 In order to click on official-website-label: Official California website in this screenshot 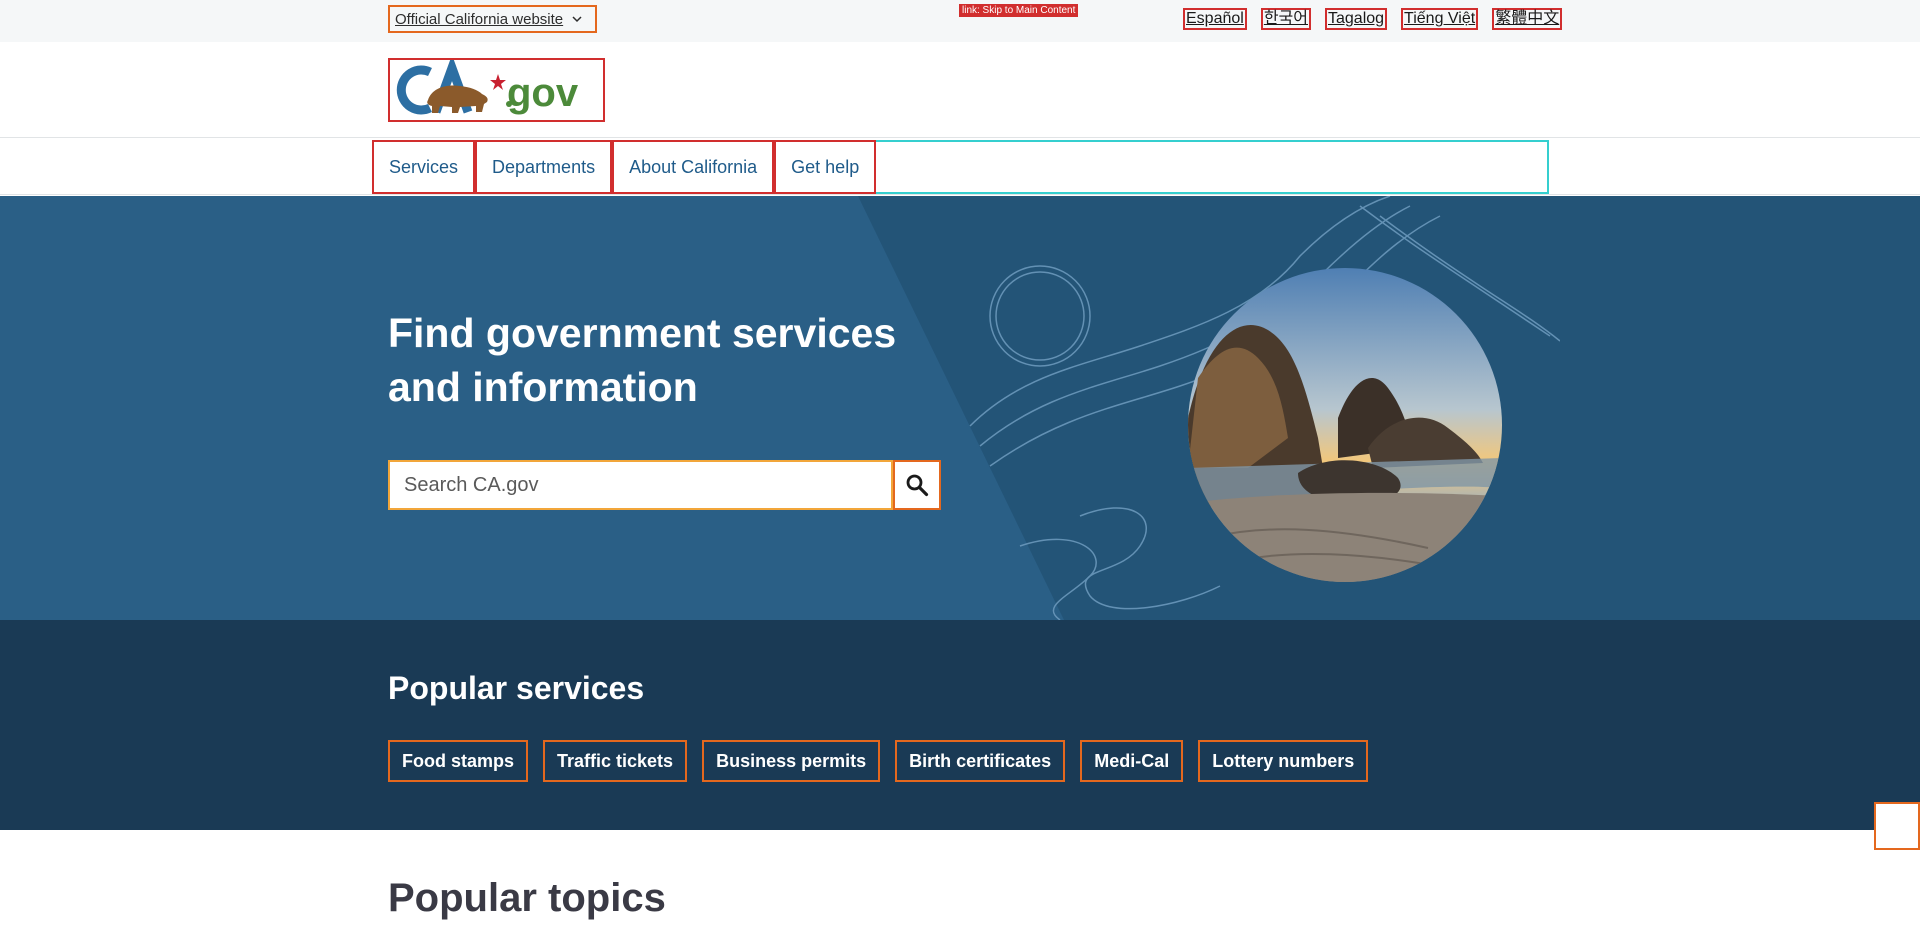, I will do `click(479, 19)`.